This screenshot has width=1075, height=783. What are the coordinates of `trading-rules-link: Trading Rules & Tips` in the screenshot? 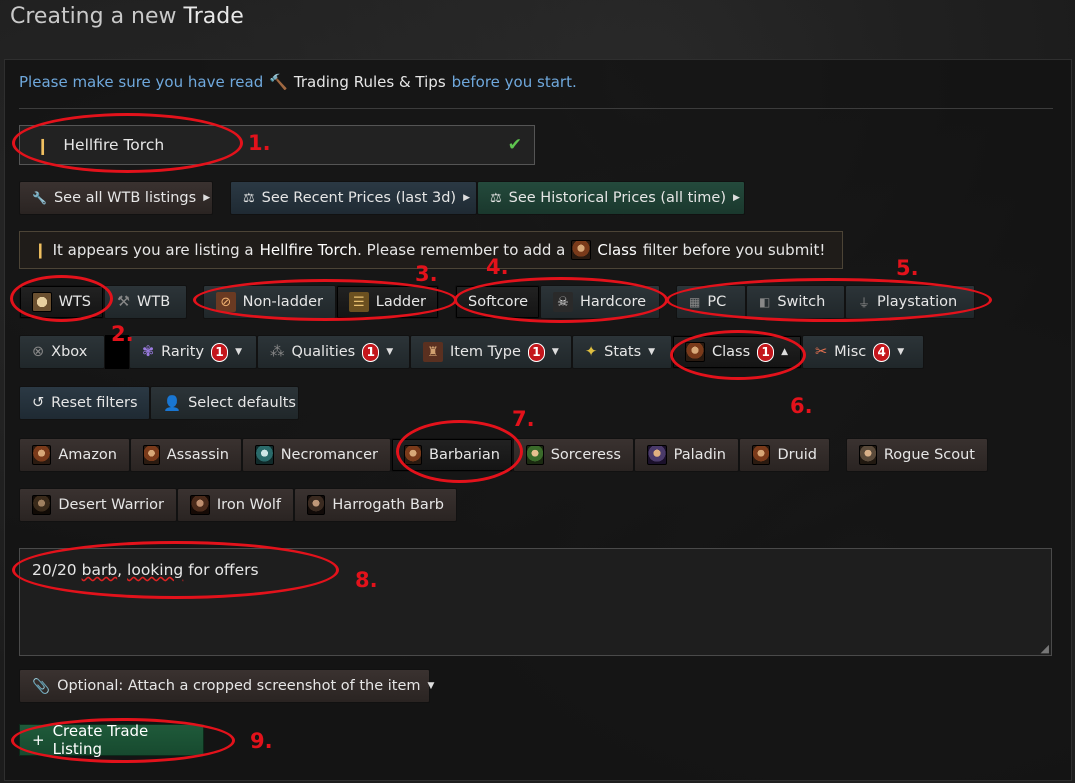 It's located at (370, 82).